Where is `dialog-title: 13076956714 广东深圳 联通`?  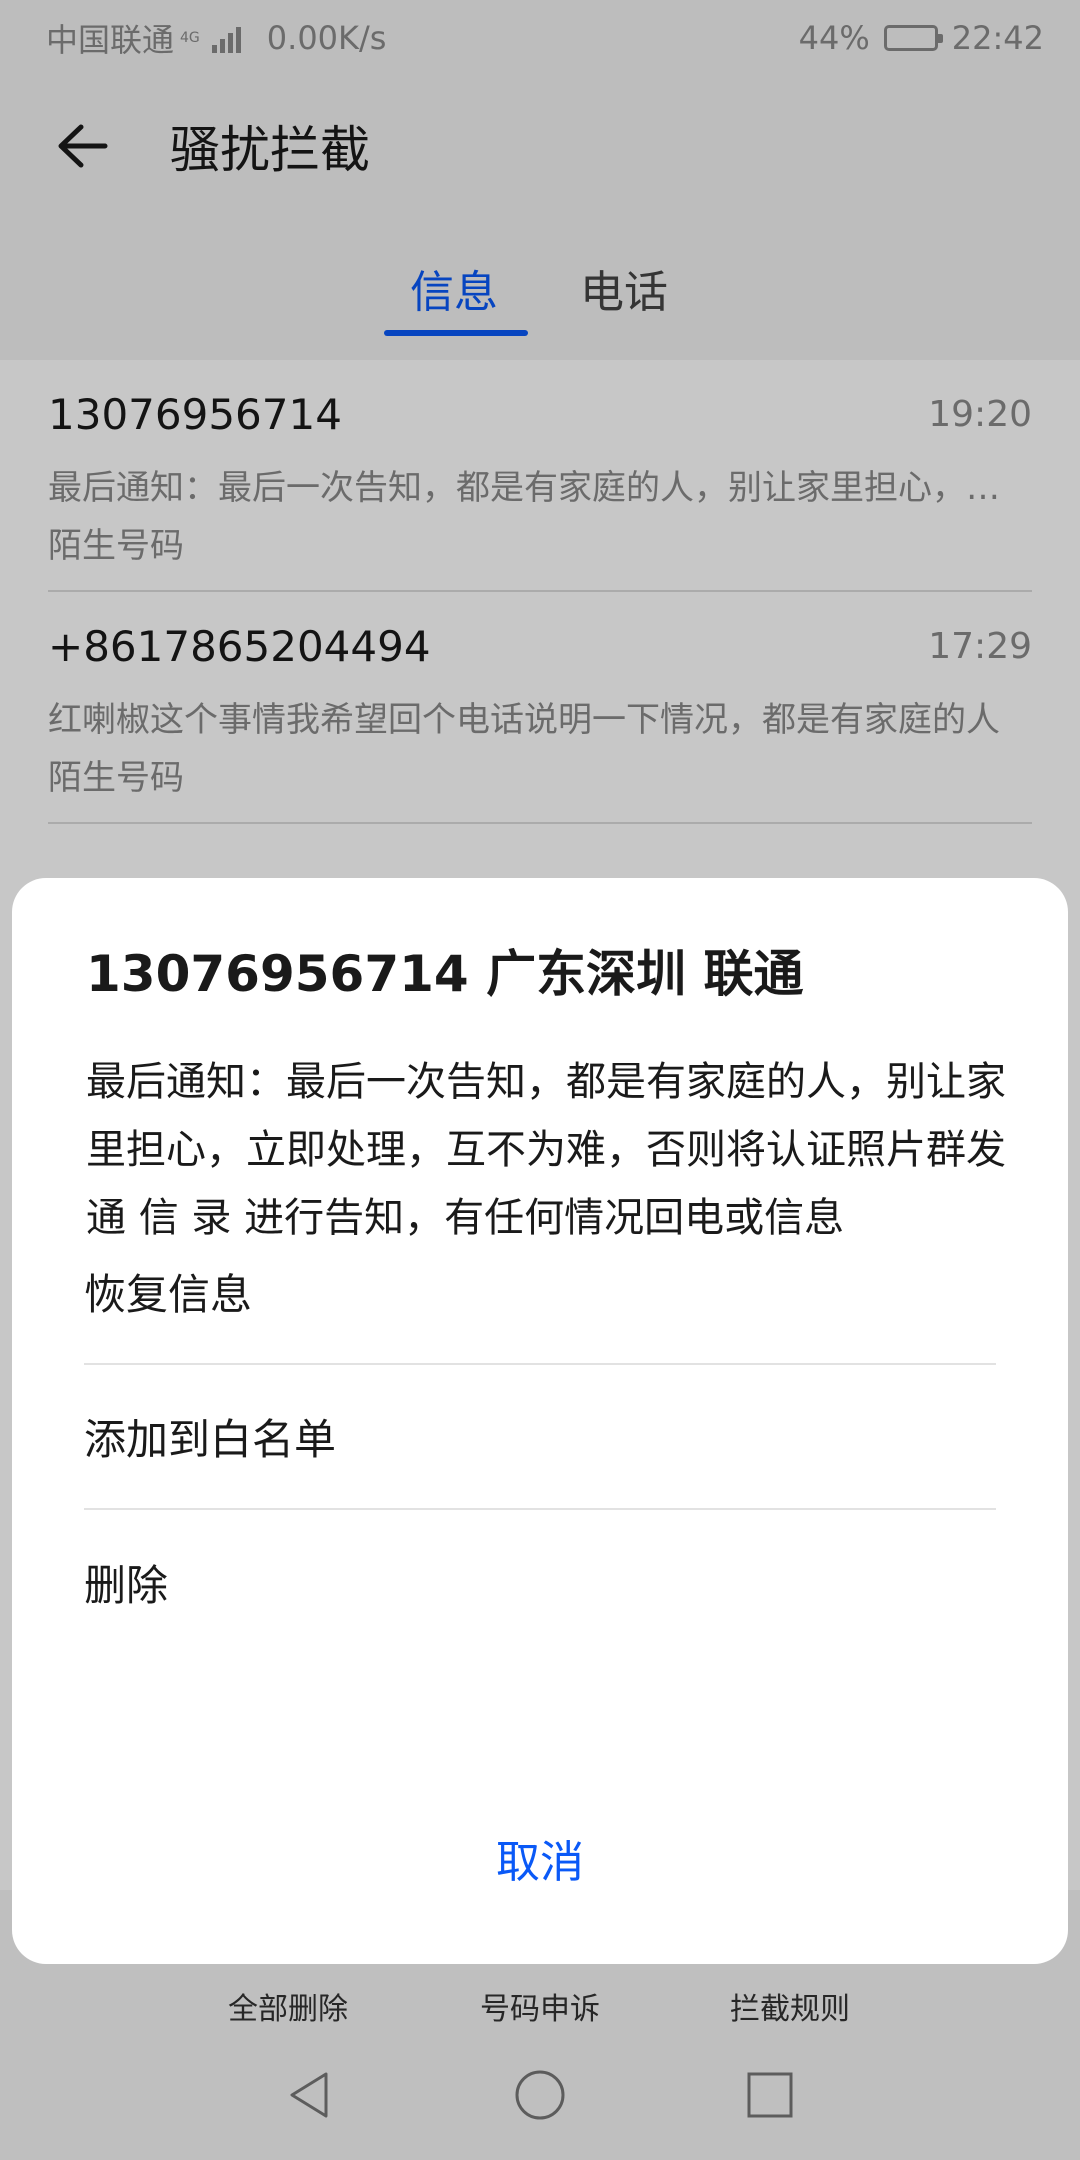
dialog-title: 13076956714 广东深圳 联通 is located at coordinates (445, 974).